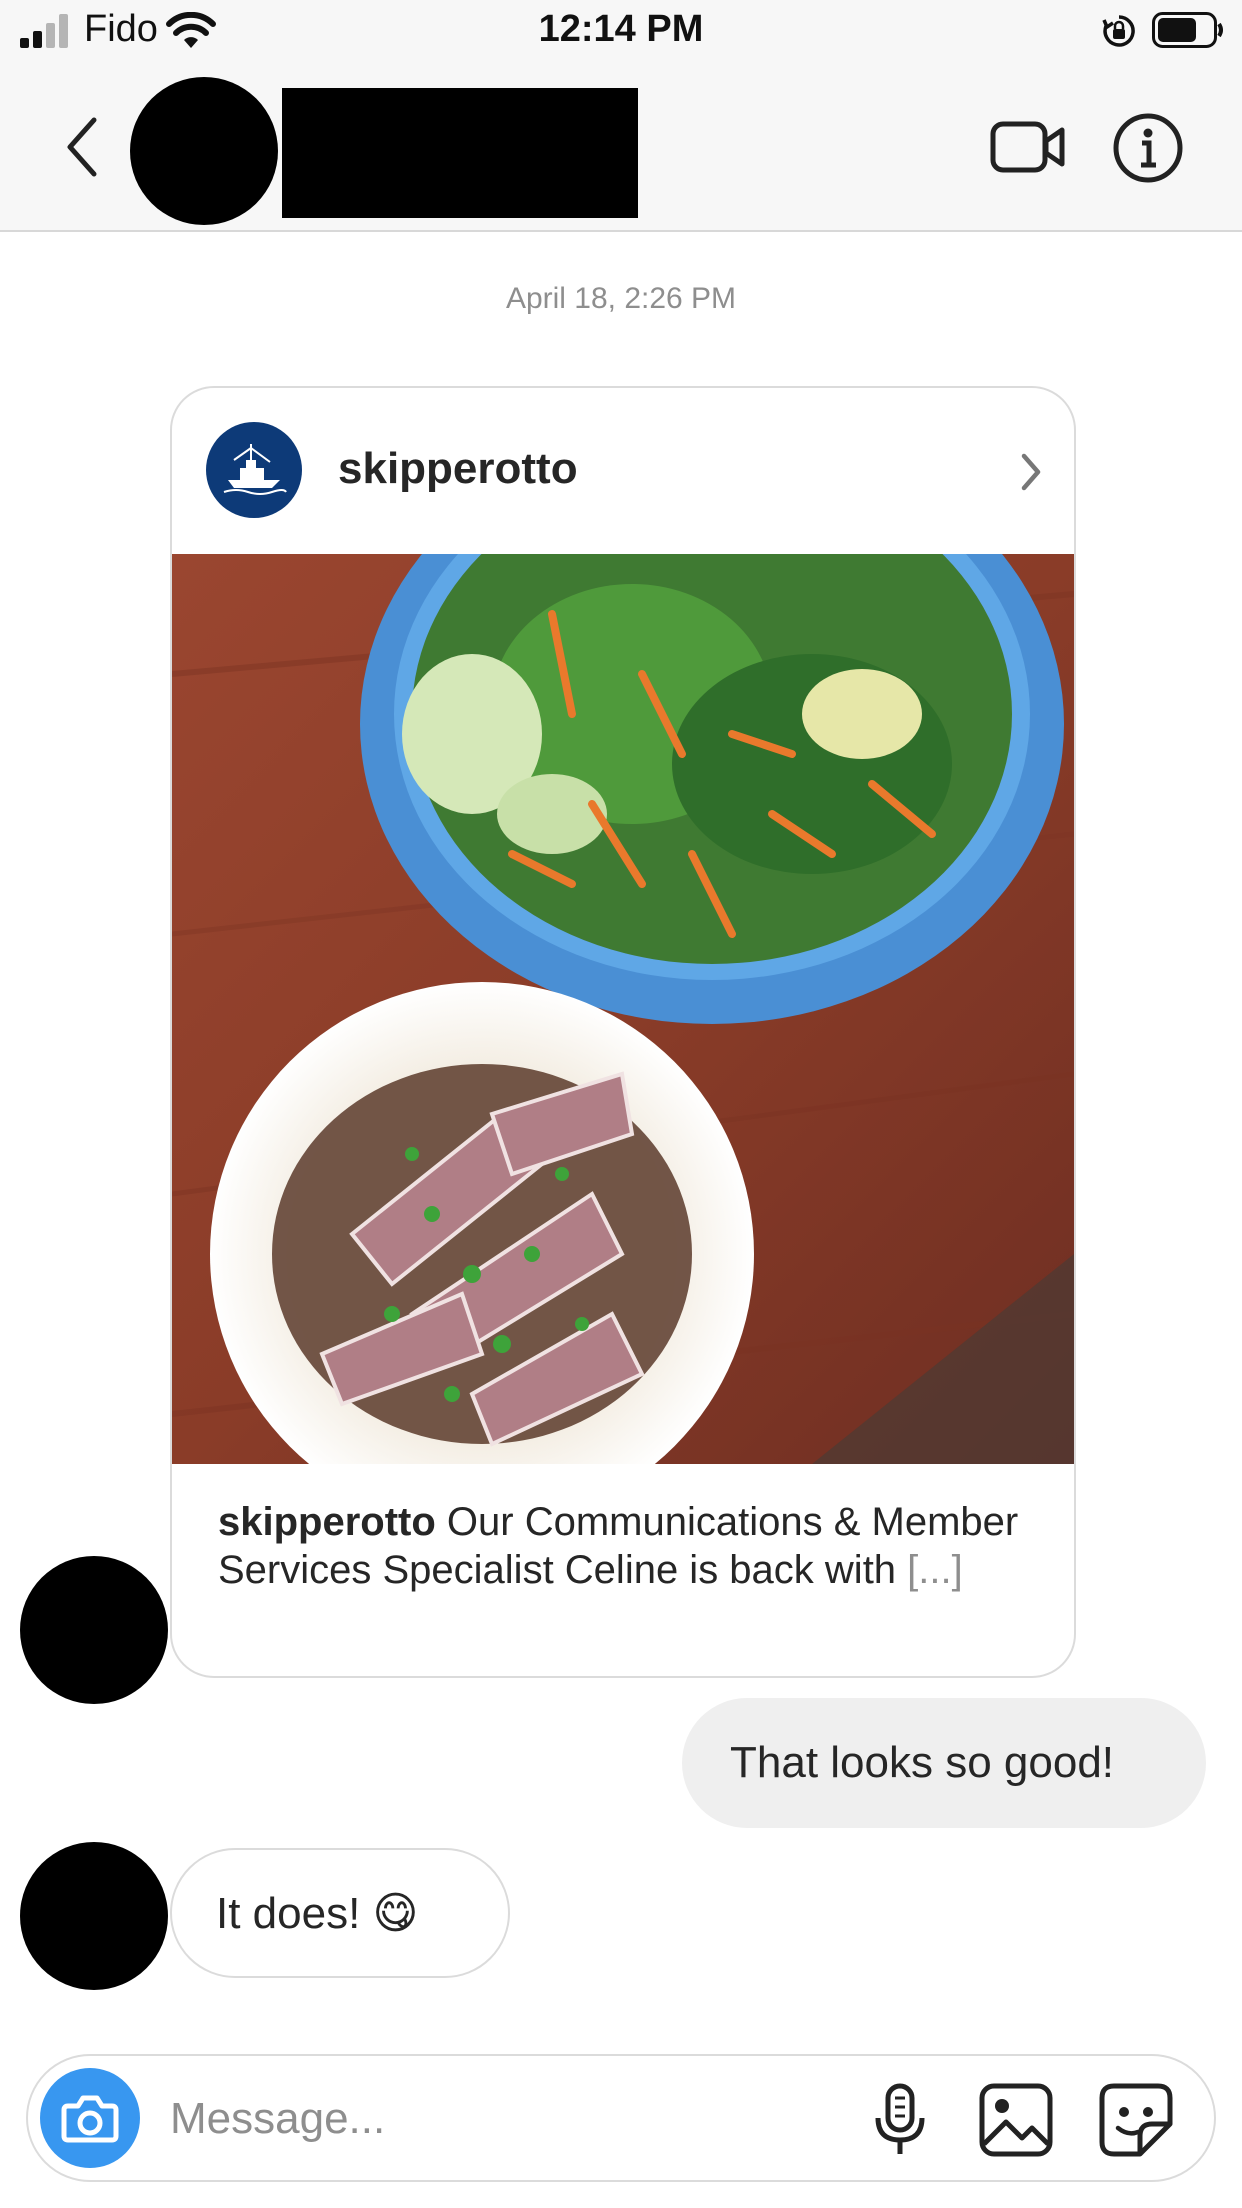 Image resolution: width=1242 pixels, height=2208 pixels. Describe the element at coordinates (458, 469) in the screenshot. I see `post-author-username: skipperotto` at that location.